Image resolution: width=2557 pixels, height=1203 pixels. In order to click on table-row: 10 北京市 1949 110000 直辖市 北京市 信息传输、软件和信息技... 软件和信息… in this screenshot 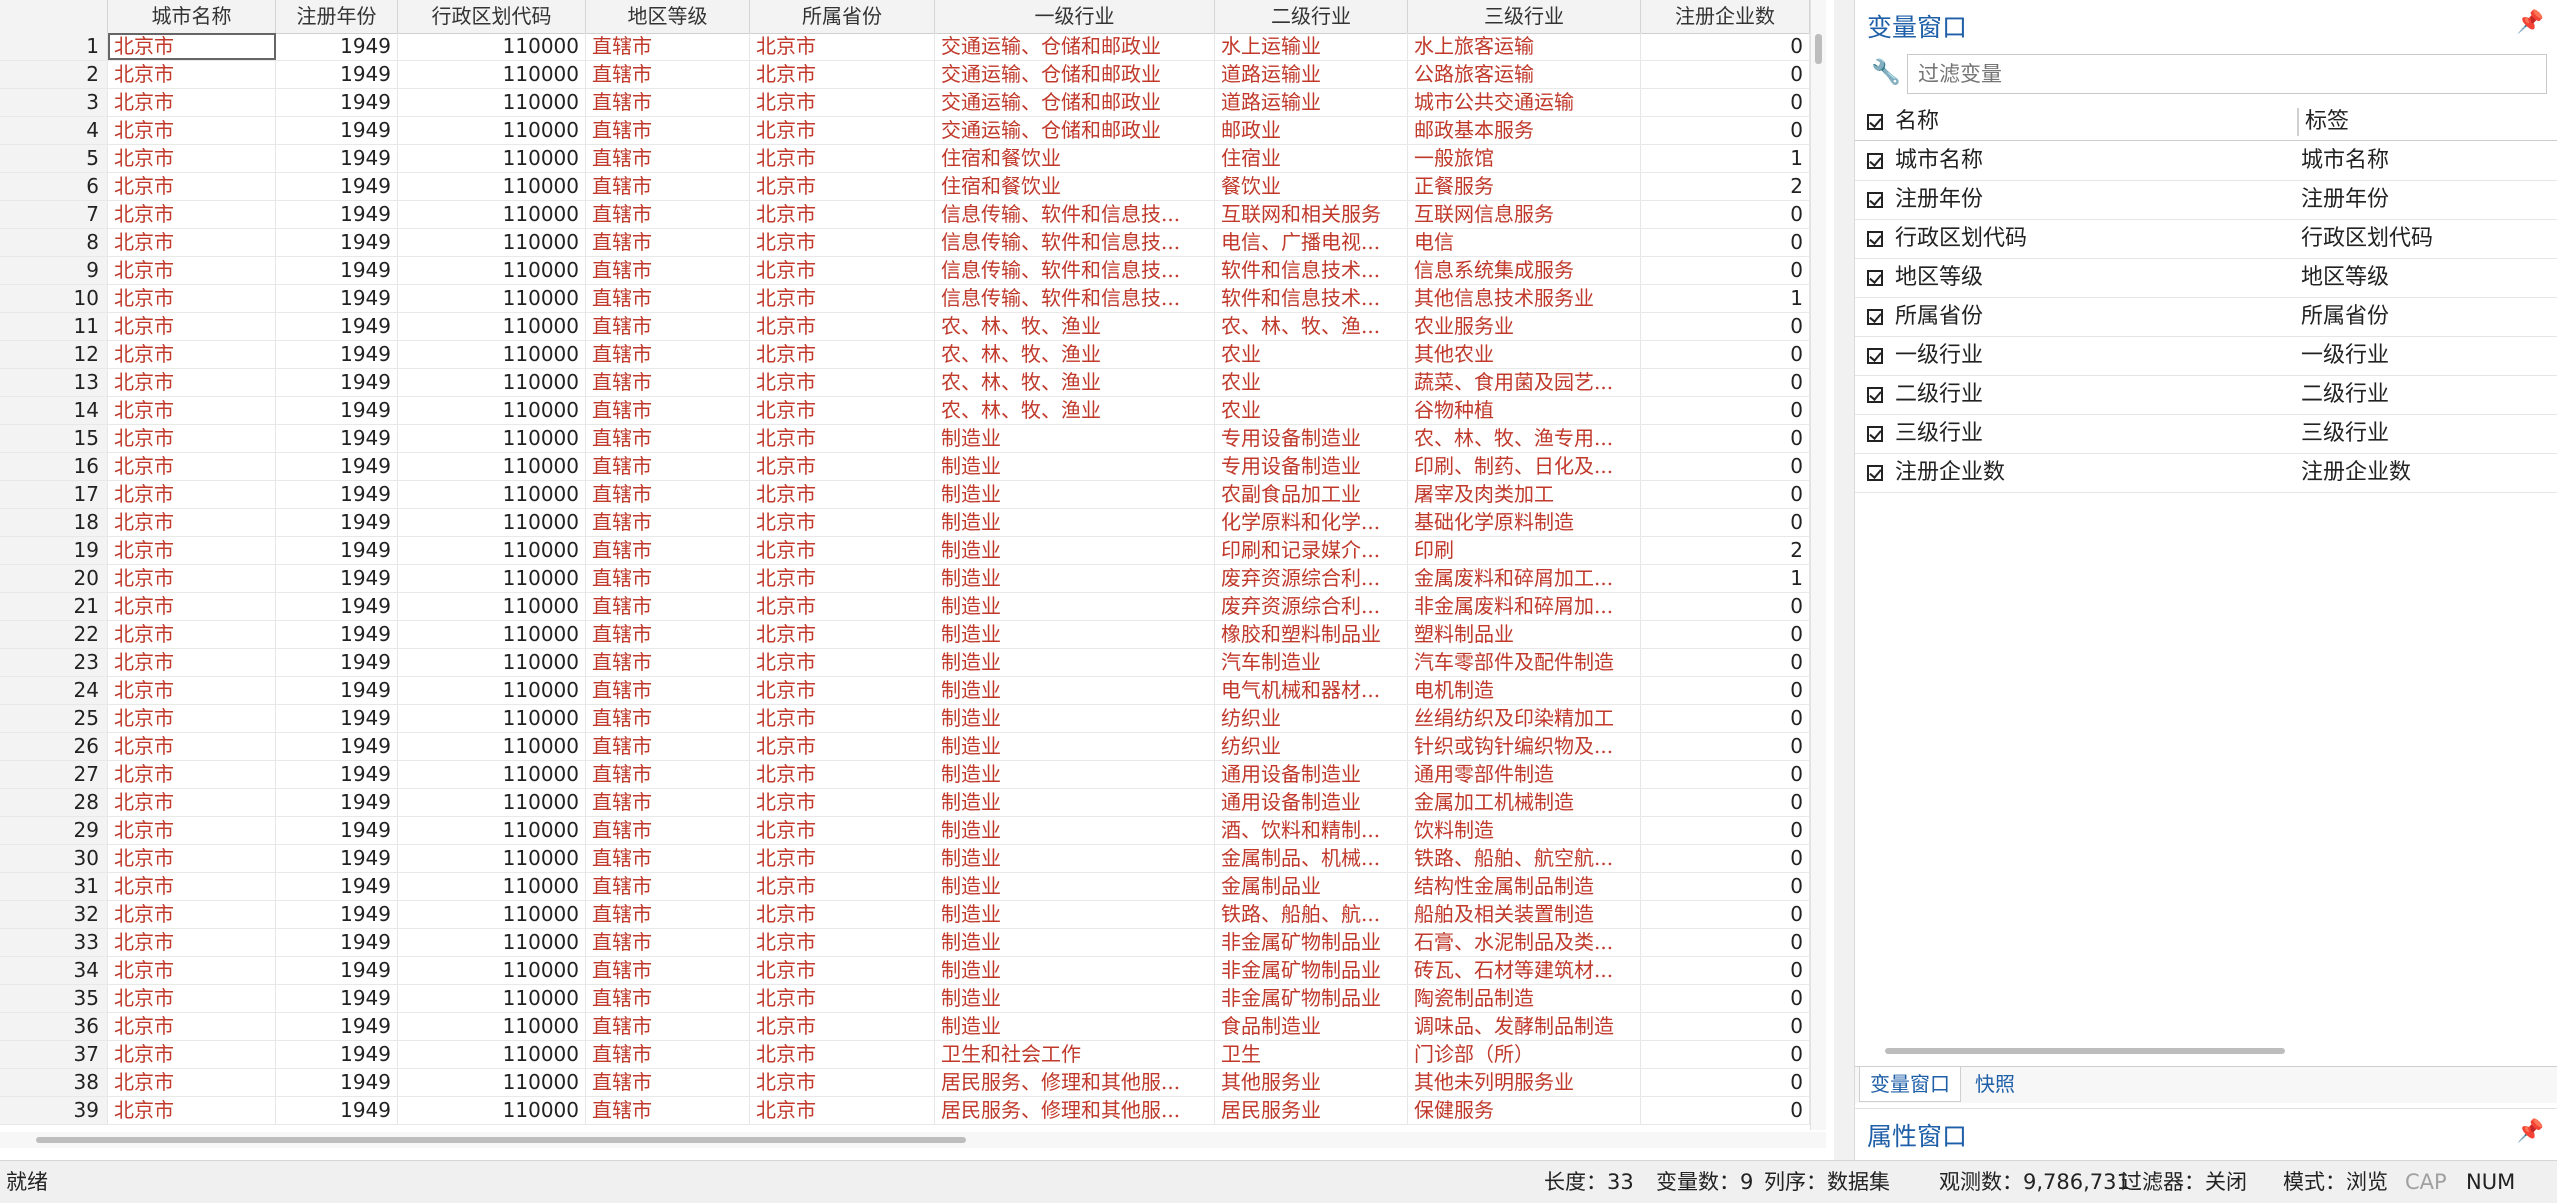, I will do `click(905, 299)`.